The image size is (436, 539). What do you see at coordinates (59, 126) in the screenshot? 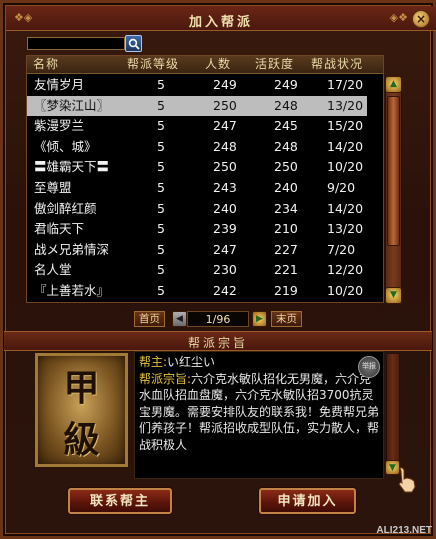
I see `guild-name: 紫漫罗兰` at bounding box center [59, 126].